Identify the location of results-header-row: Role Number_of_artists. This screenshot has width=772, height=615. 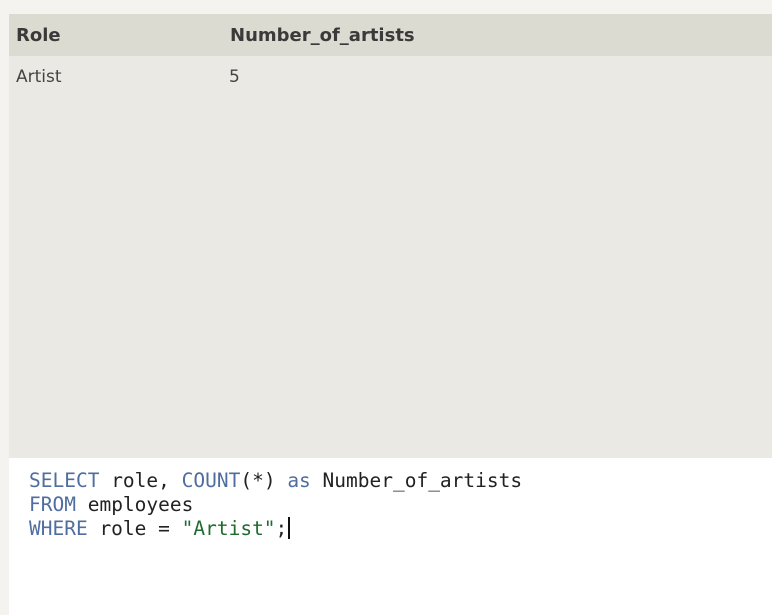
(390, 35).